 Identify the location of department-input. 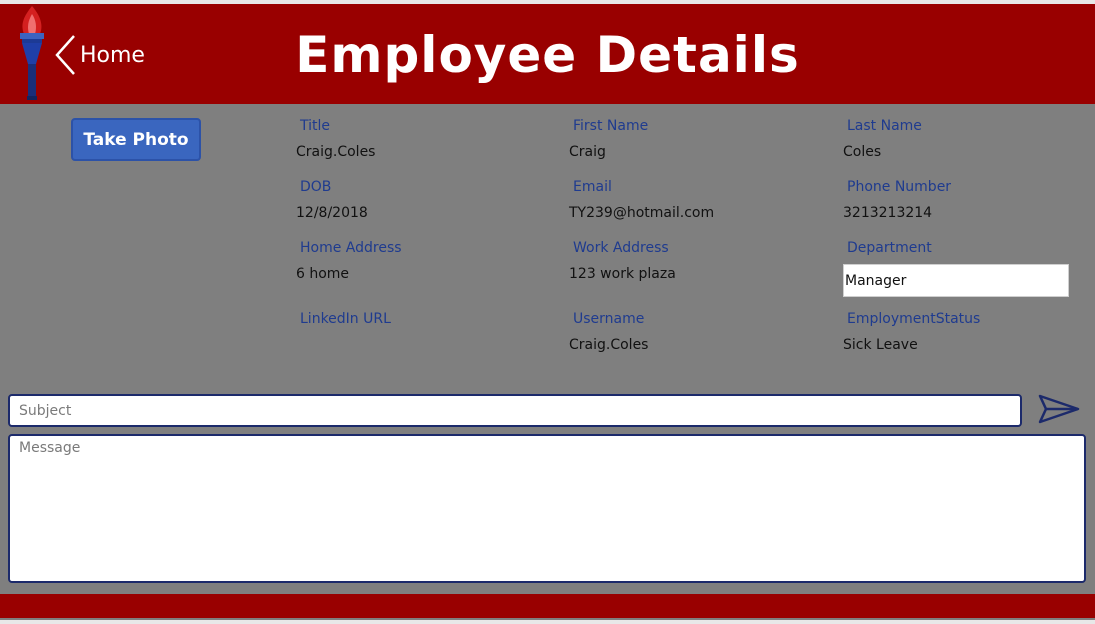
(956, 280).